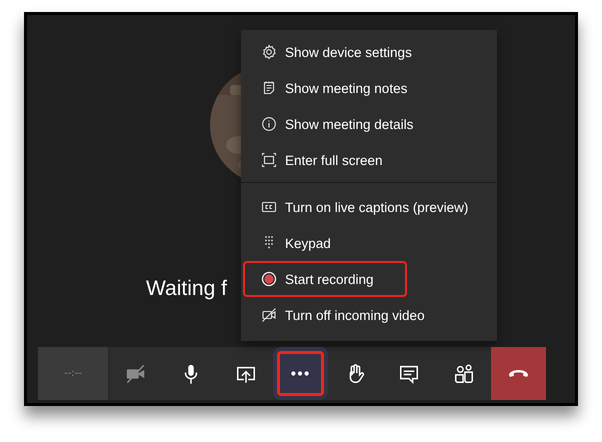  I want to click on info-icon, so click(269, 124).